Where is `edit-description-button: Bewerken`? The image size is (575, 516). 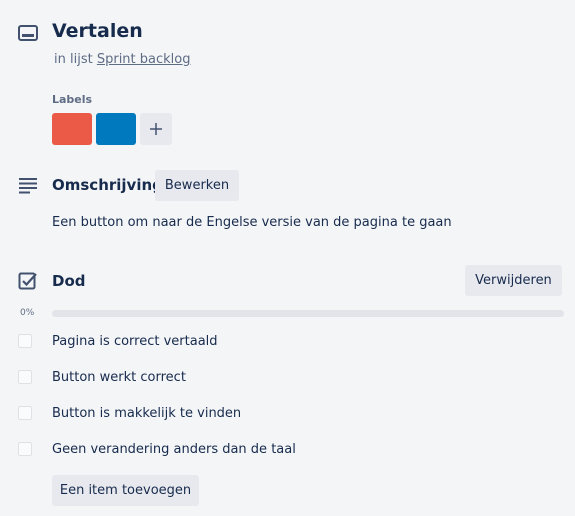
edit-description-button: Bewerken is located at coordinates (197, 185).